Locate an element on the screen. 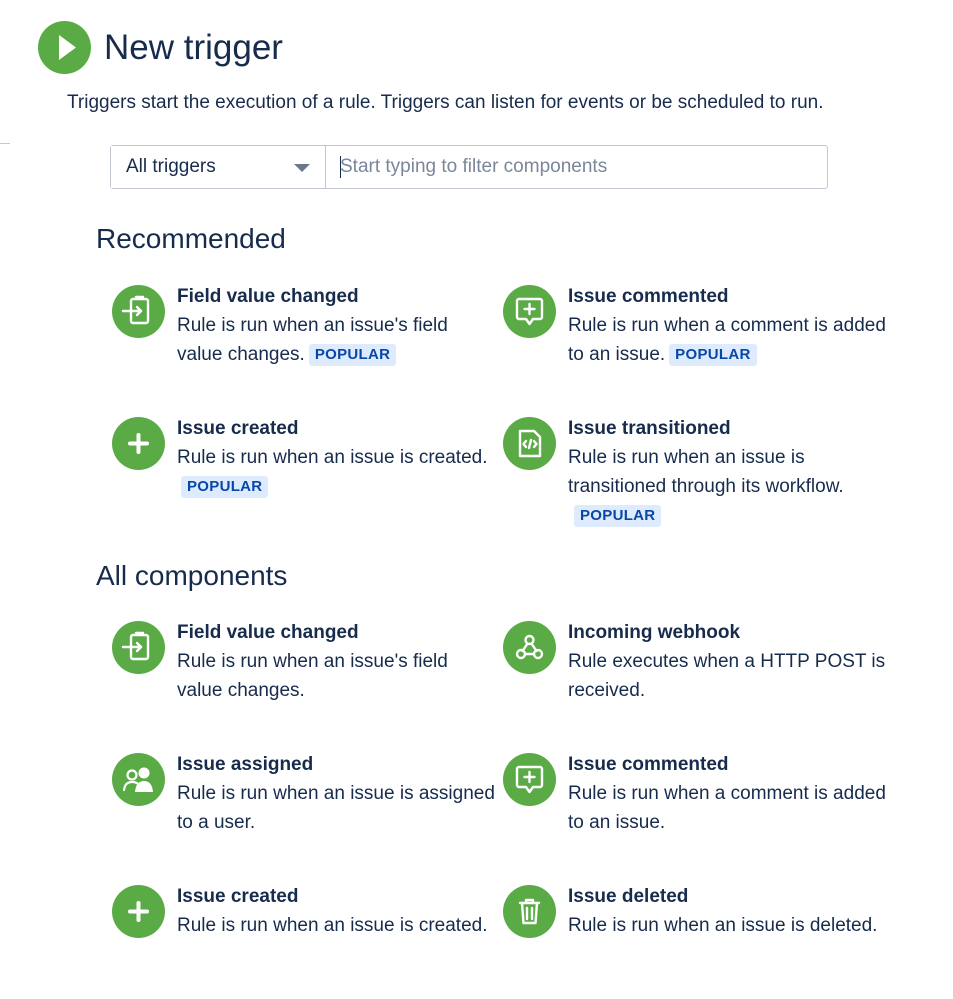 The height and width of the screenshot is (999, 953). filter-bar: All triggers is located at coordinates (469, 167).